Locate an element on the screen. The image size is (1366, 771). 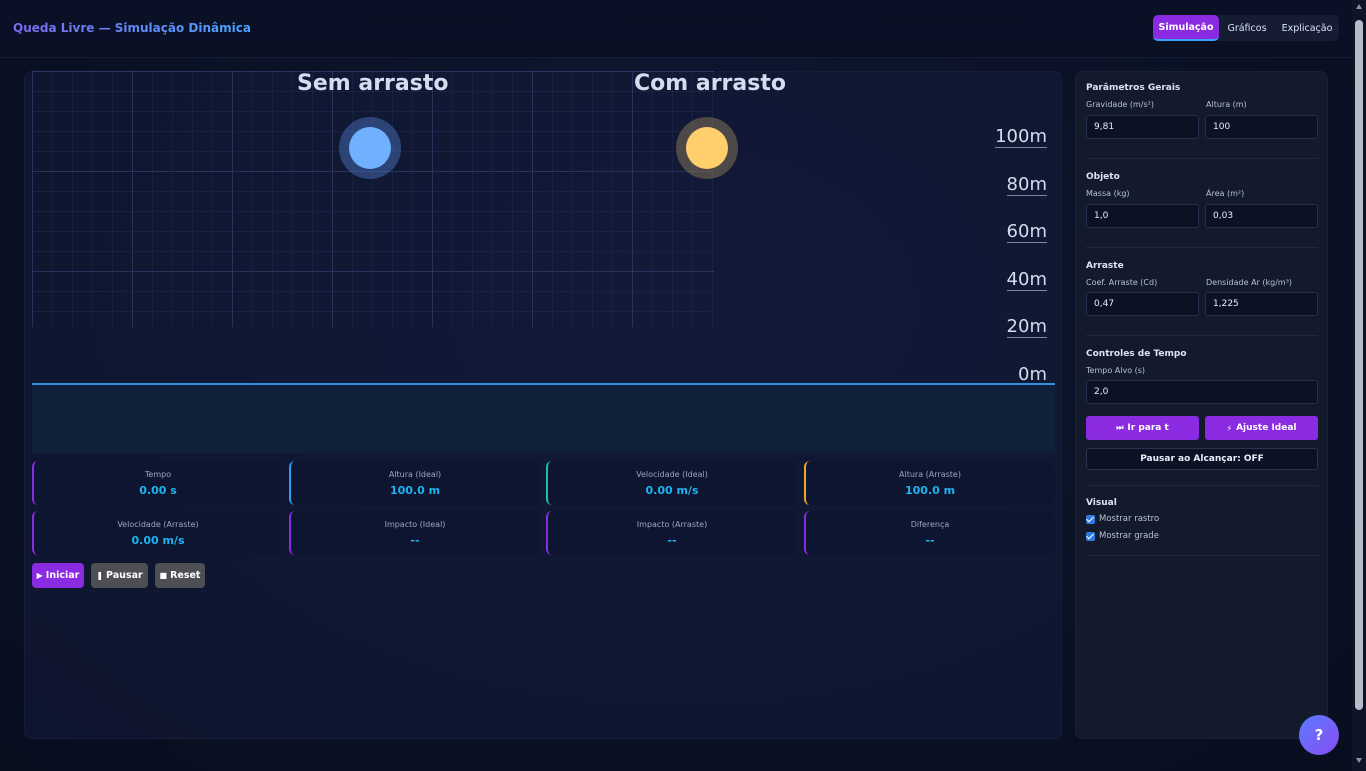
goto-time-button: ⏭ Ir para t is located at coordinates (1142, 428).